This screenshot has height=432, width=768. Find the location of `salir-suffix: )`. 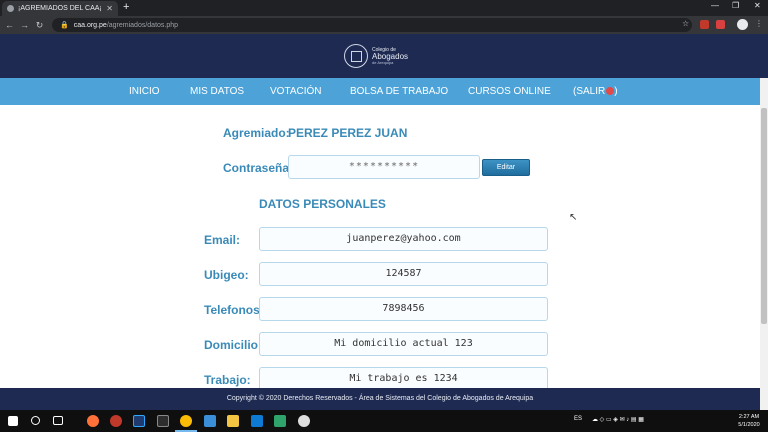

salir-suffix: ) is located at coordinates (616, 91).